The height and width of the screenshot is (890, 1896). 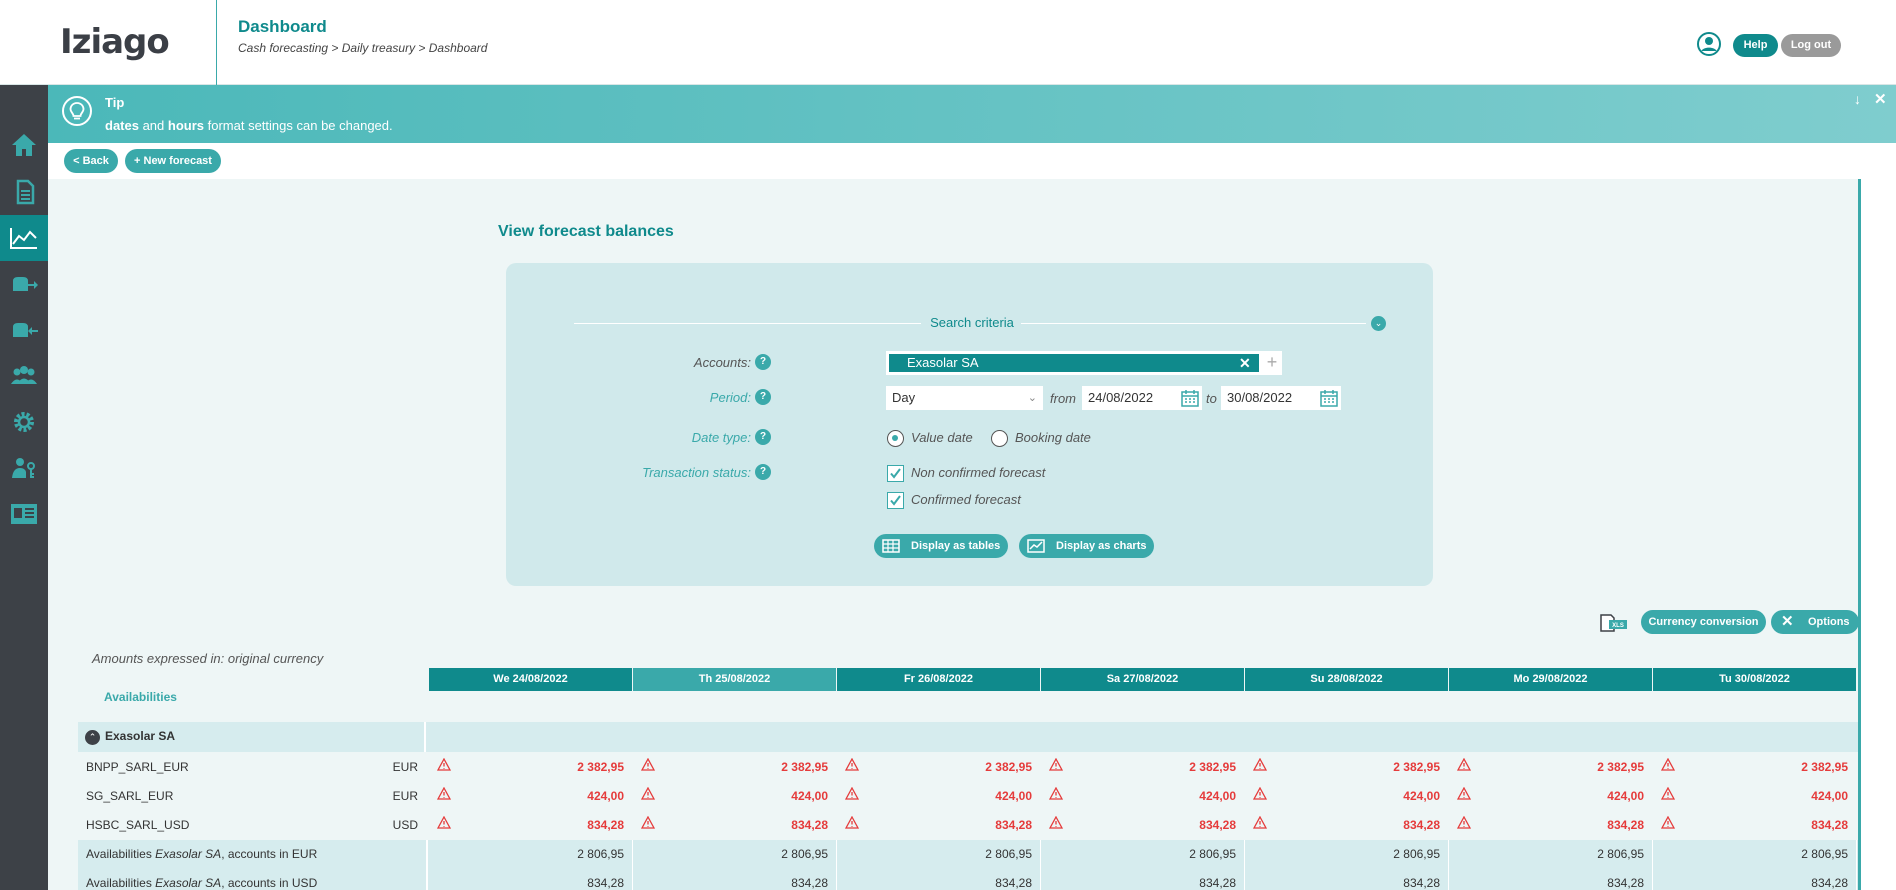 I want to click on display-charts-button: Display as charts, so click(x=1086, y=546).